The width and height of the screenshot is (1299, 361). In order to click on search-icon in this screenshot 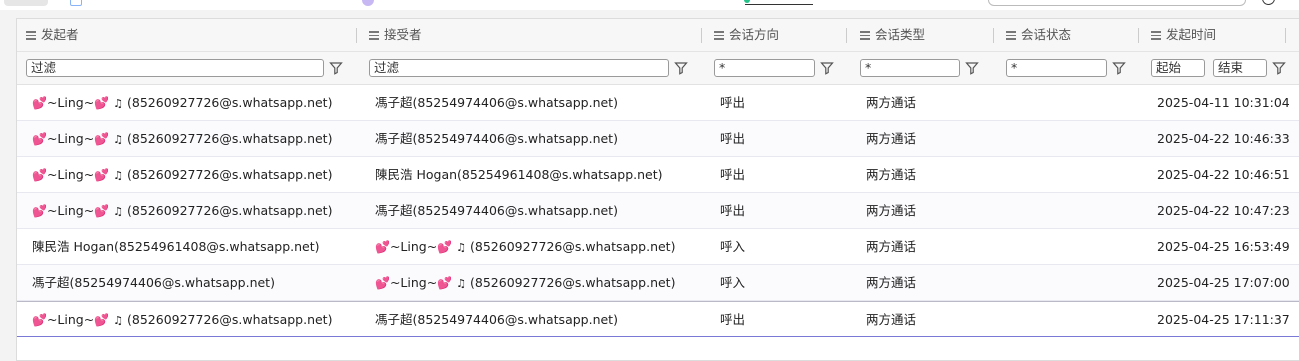, I will do `click(1268, 2)`.